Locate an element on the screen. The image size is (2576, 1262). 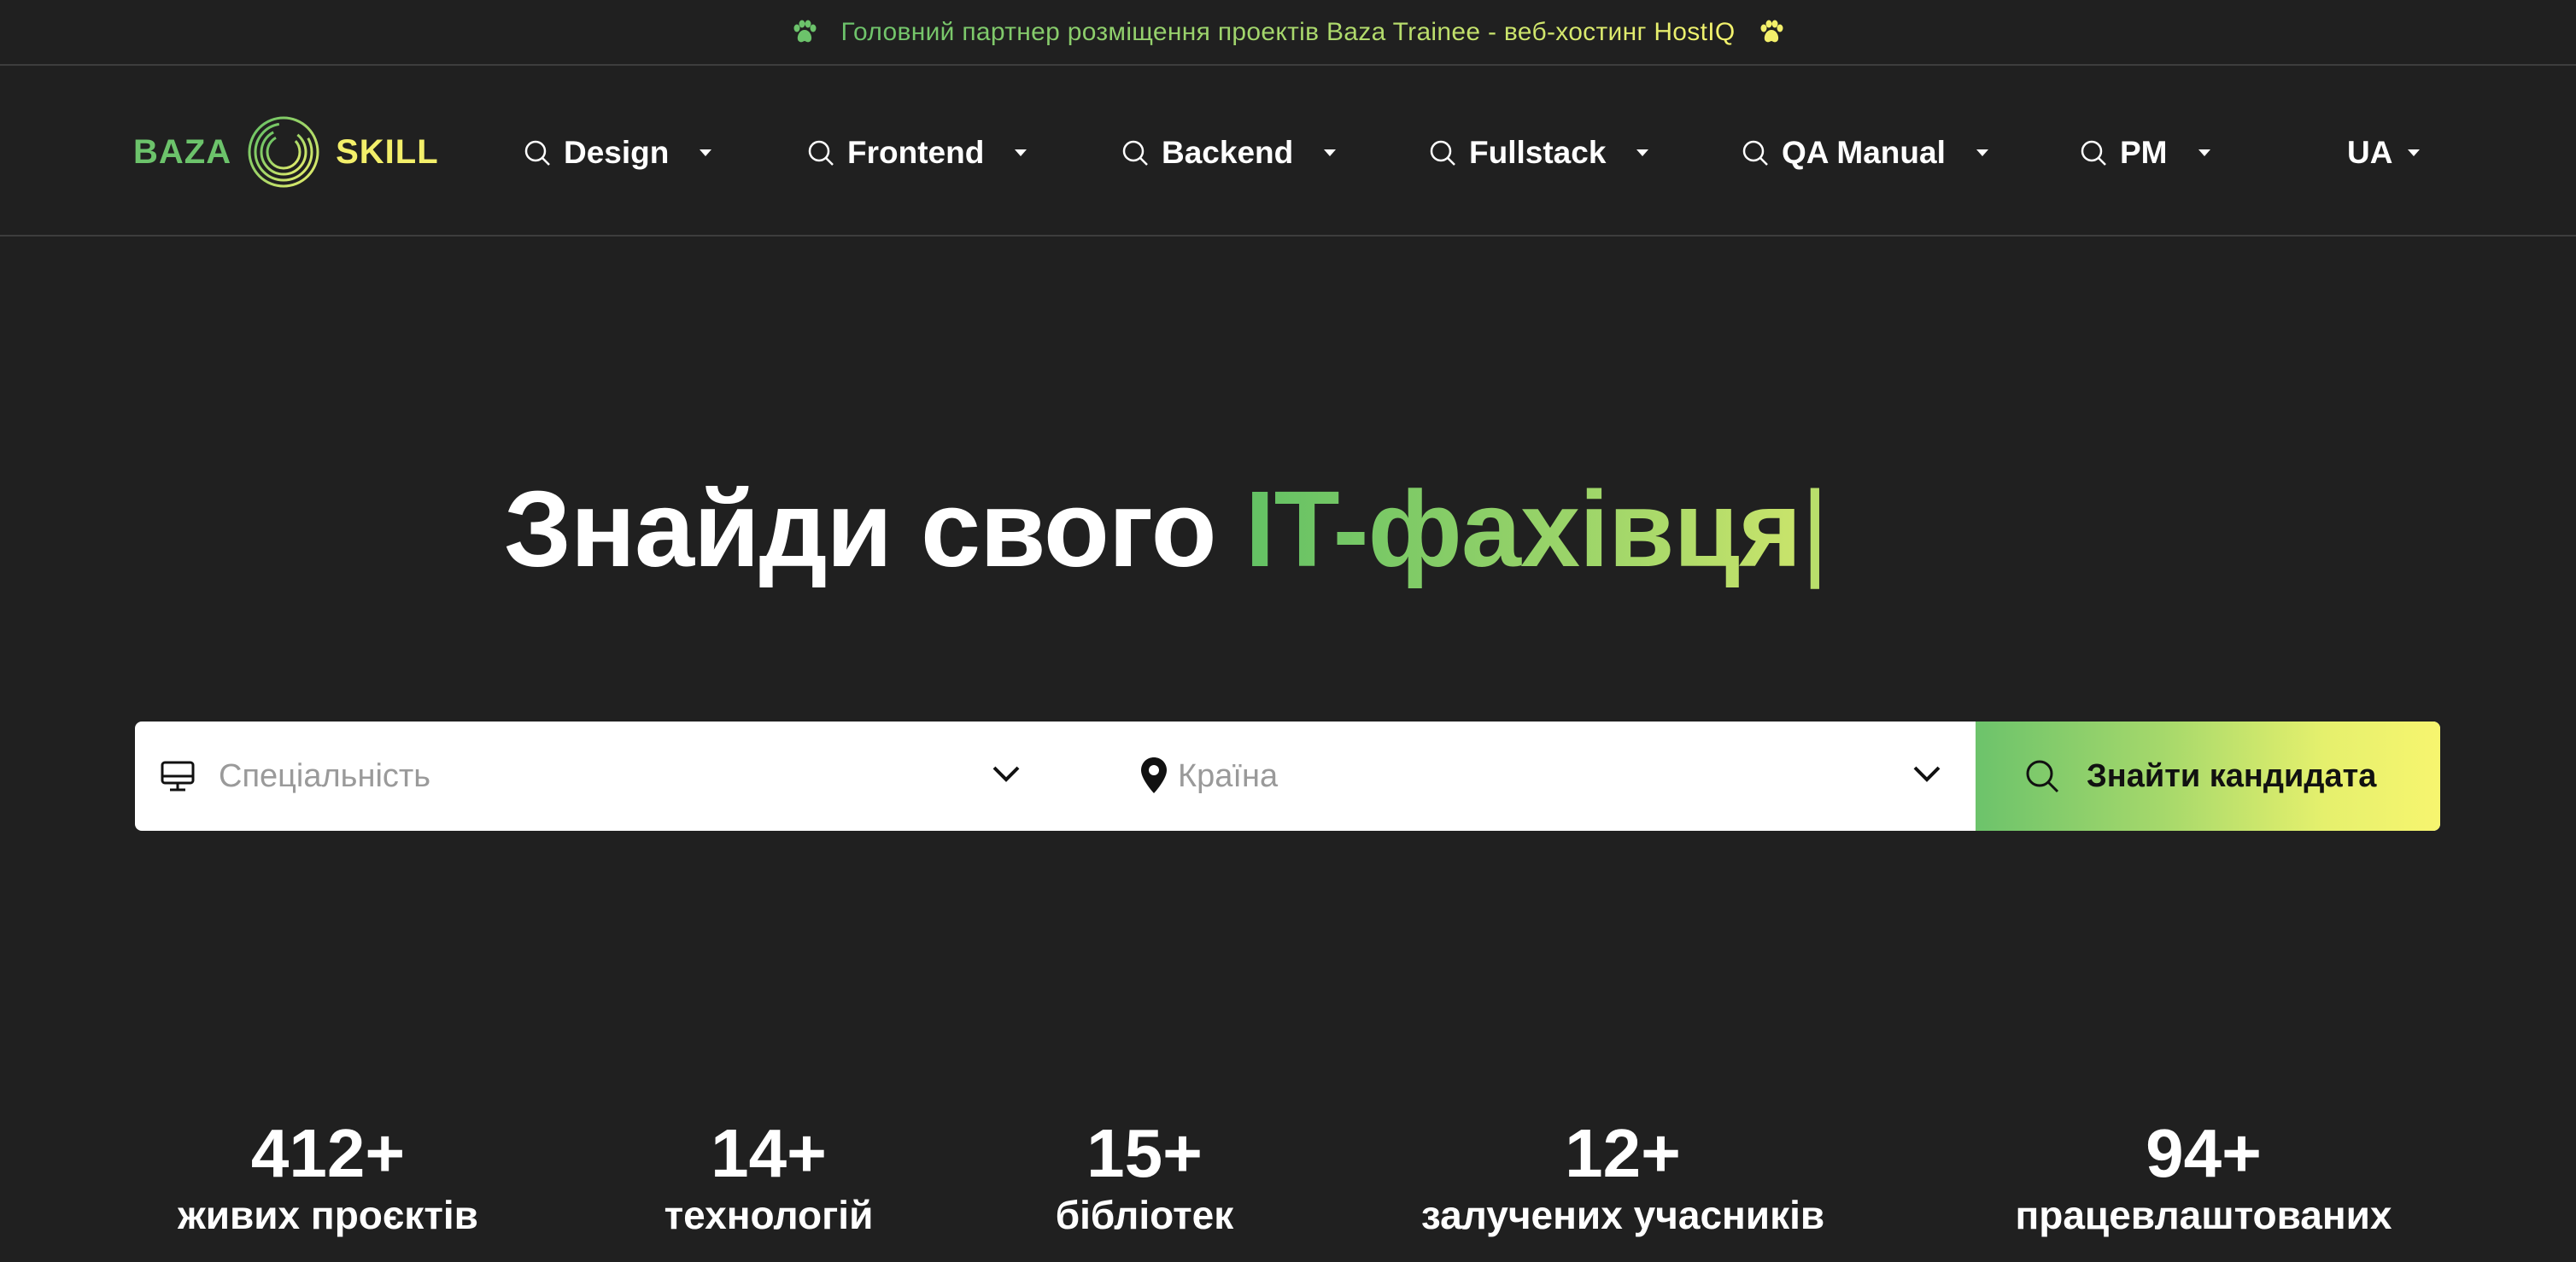
stat-label: живих проєктів is located at coordinates (328, 1215).